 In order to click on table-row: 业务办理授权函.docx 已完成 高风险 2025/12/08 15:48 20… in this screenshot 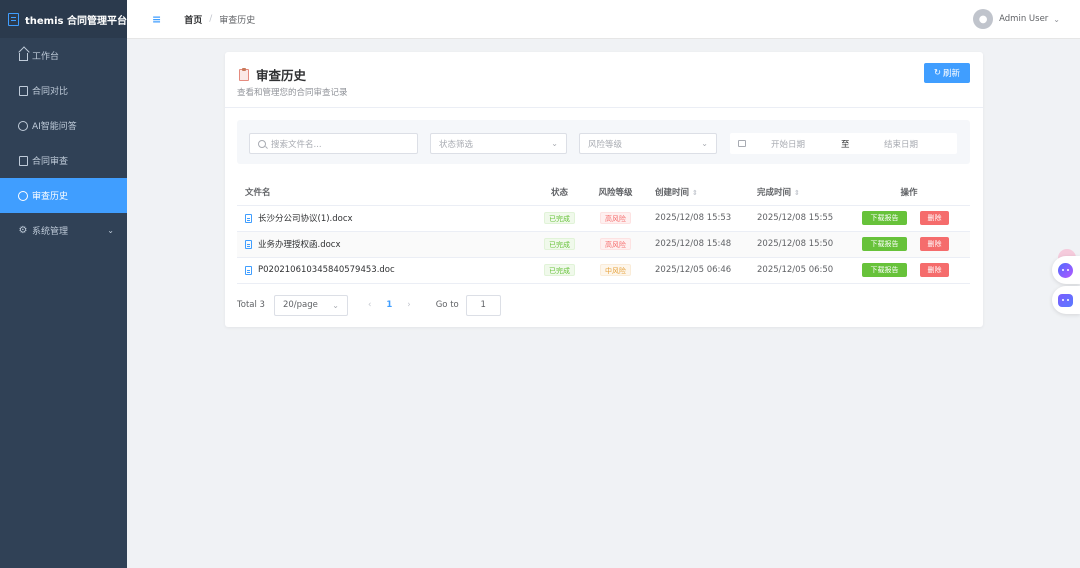, I will do `click(603, 244)`.